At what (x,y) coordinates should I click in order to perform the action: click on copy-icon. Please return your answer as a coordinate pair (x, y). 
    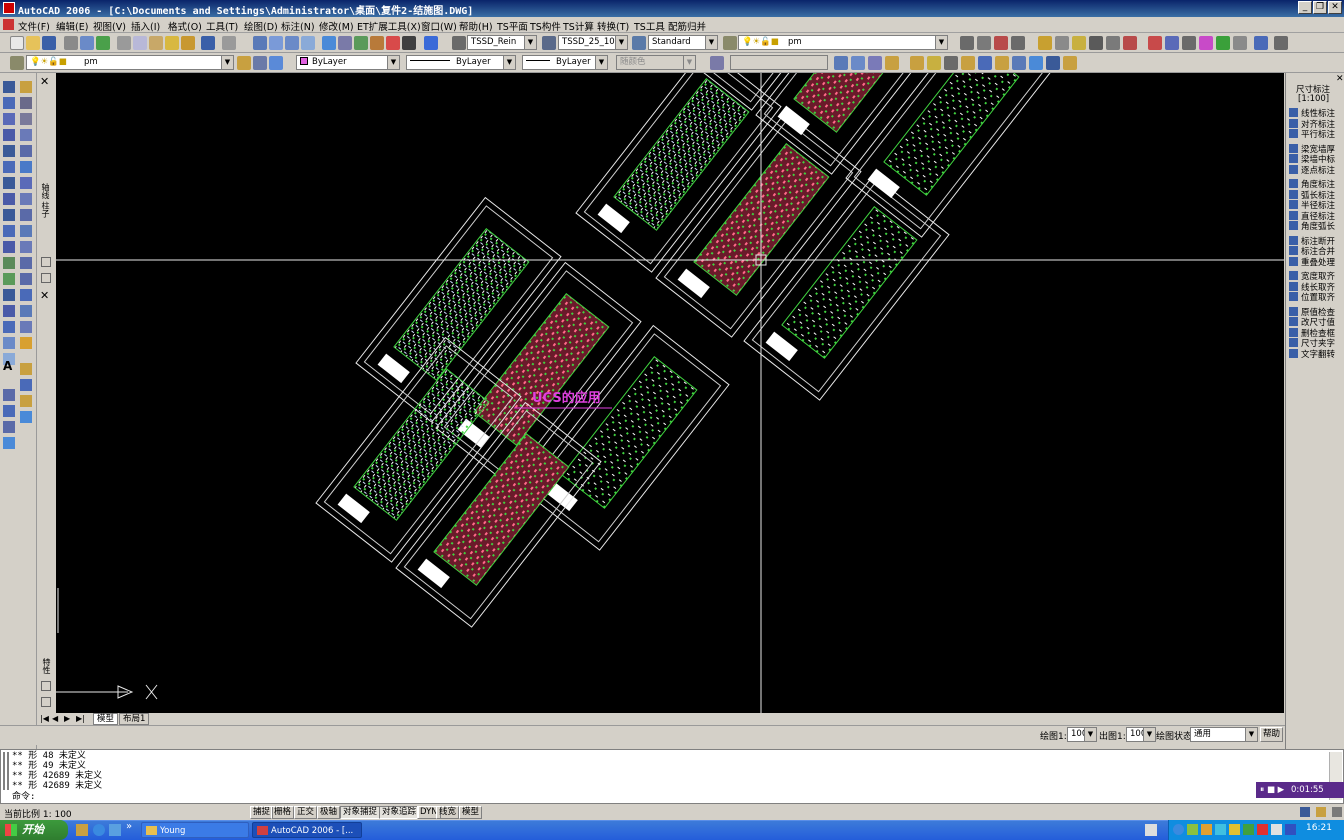
    Looking at the image, I should click on (140, 43).